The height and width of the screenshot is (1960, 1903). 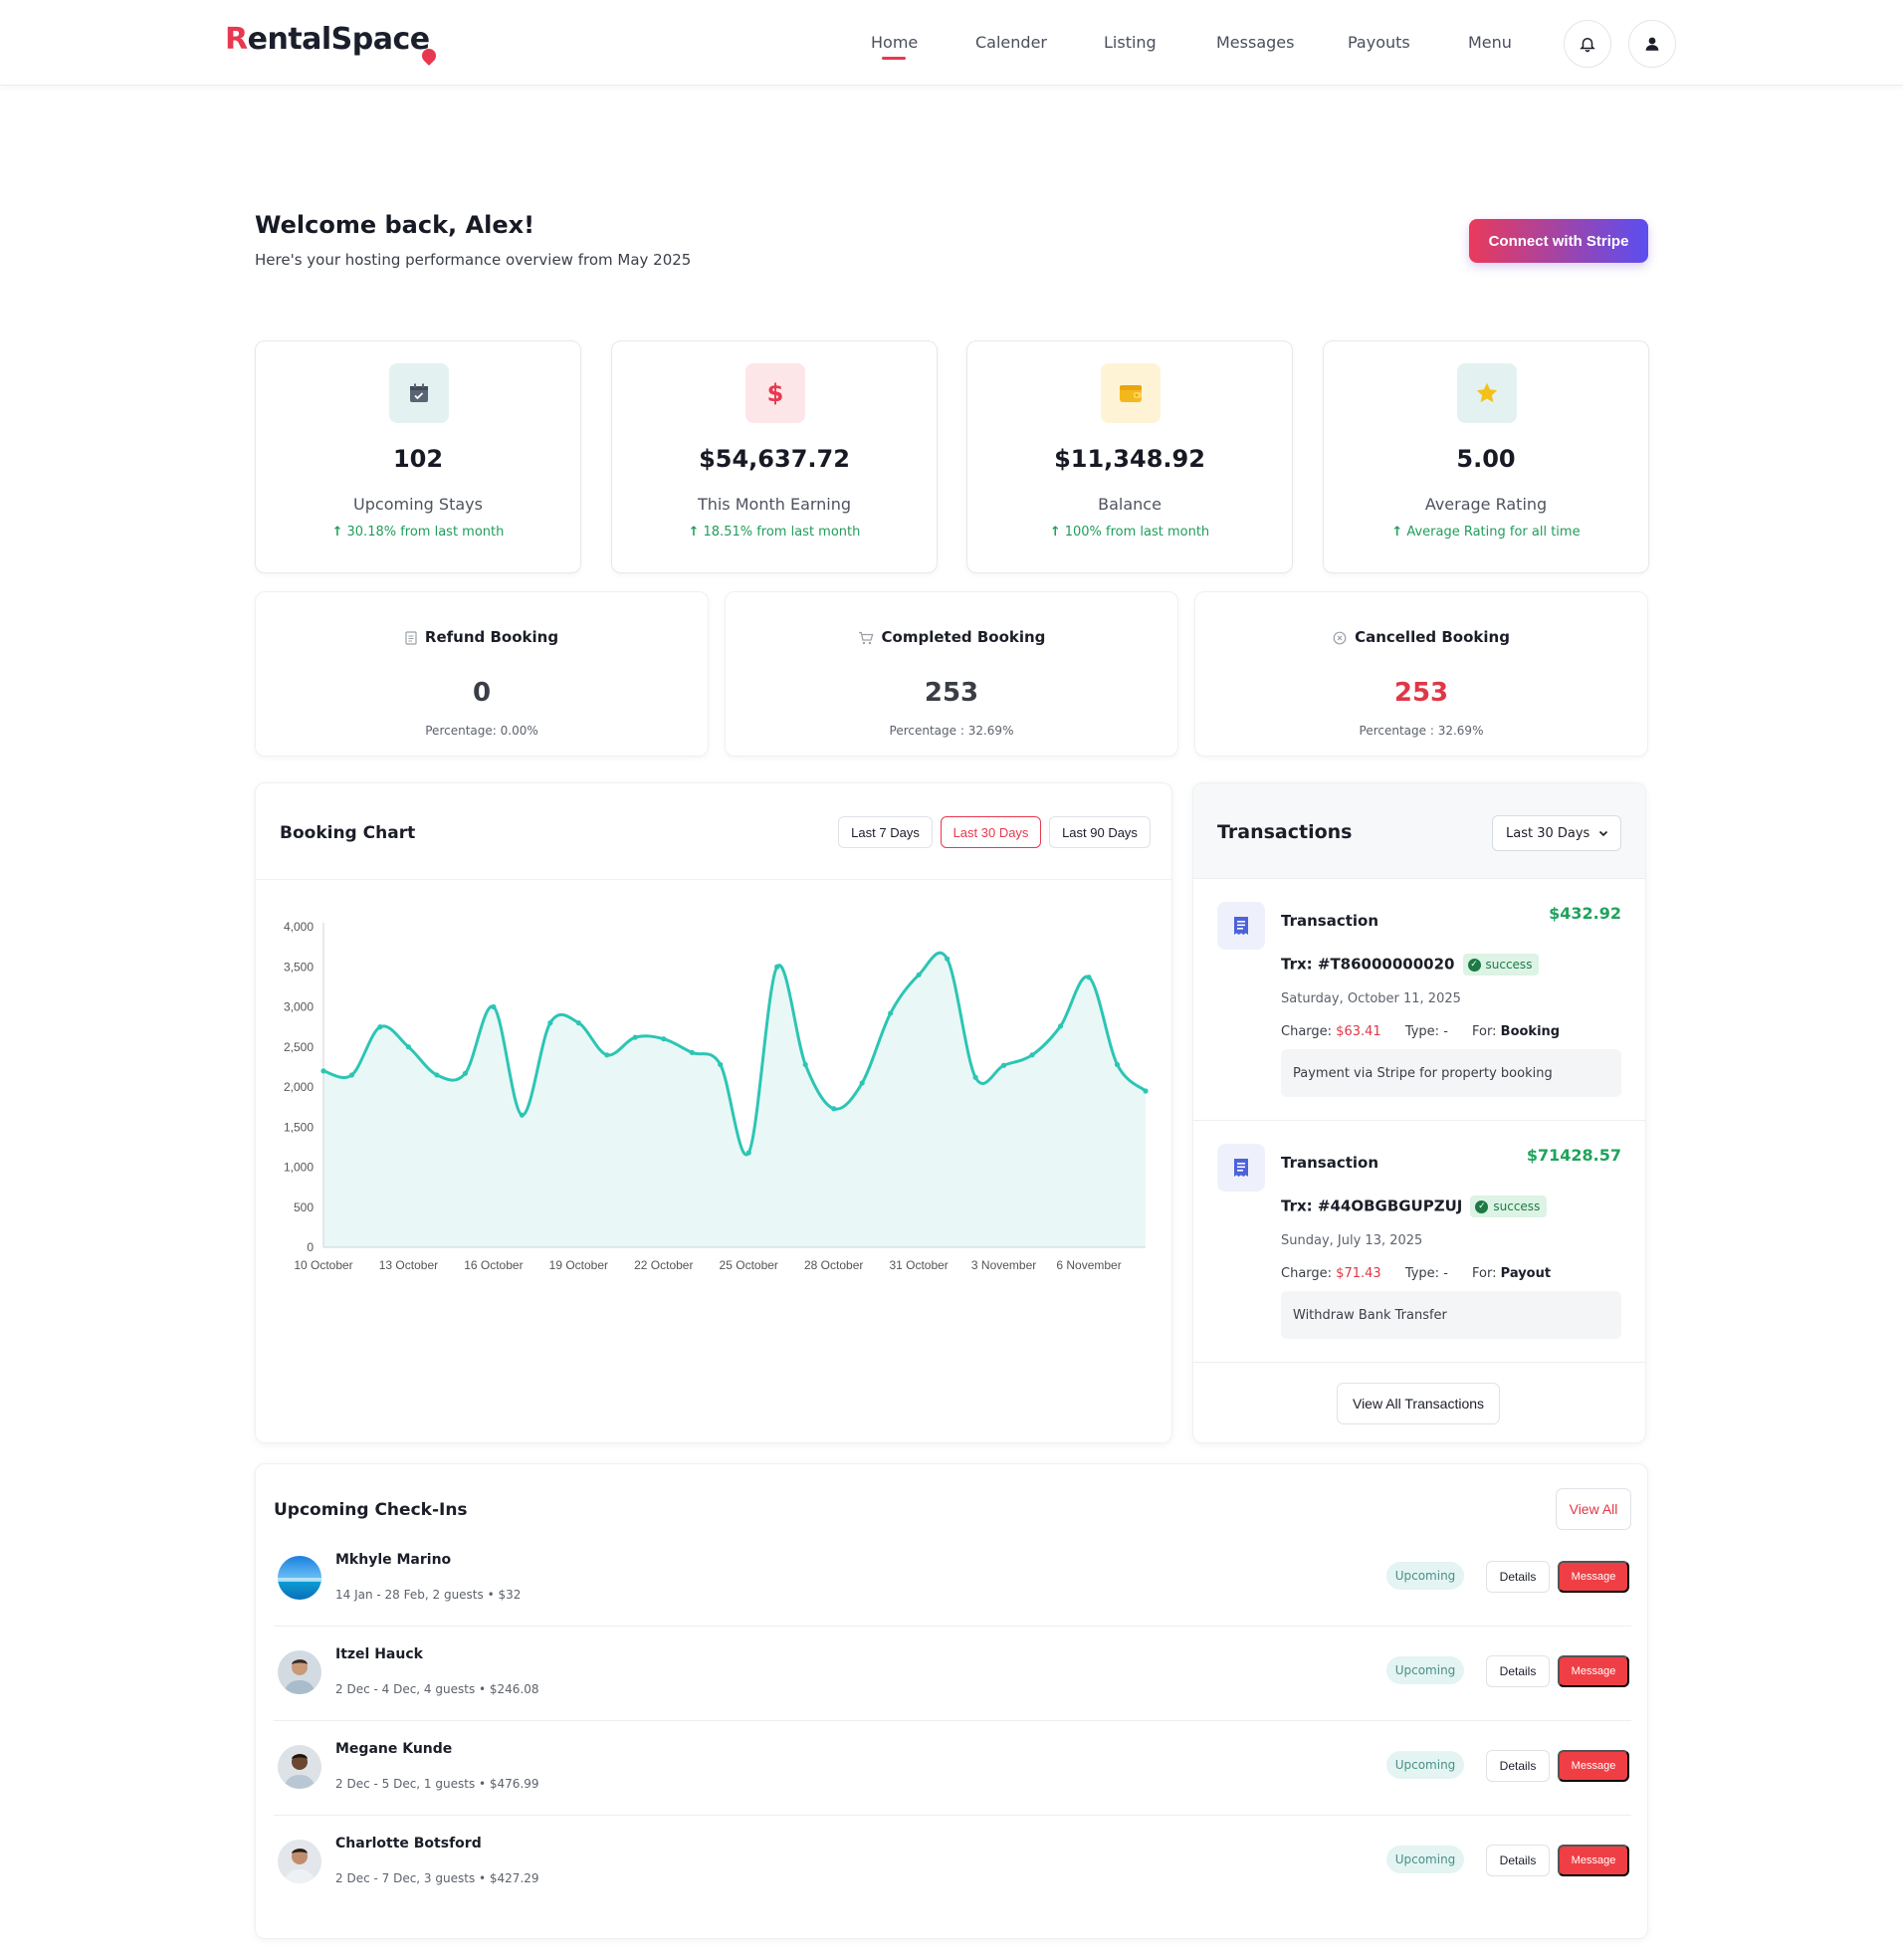 What do you see at coordinates (437, 1784) in the screenshot?
I see `booking-details: 2 Dec - 5 Dec, 1 guests • $476.99` at bounding box center [437, 1784].